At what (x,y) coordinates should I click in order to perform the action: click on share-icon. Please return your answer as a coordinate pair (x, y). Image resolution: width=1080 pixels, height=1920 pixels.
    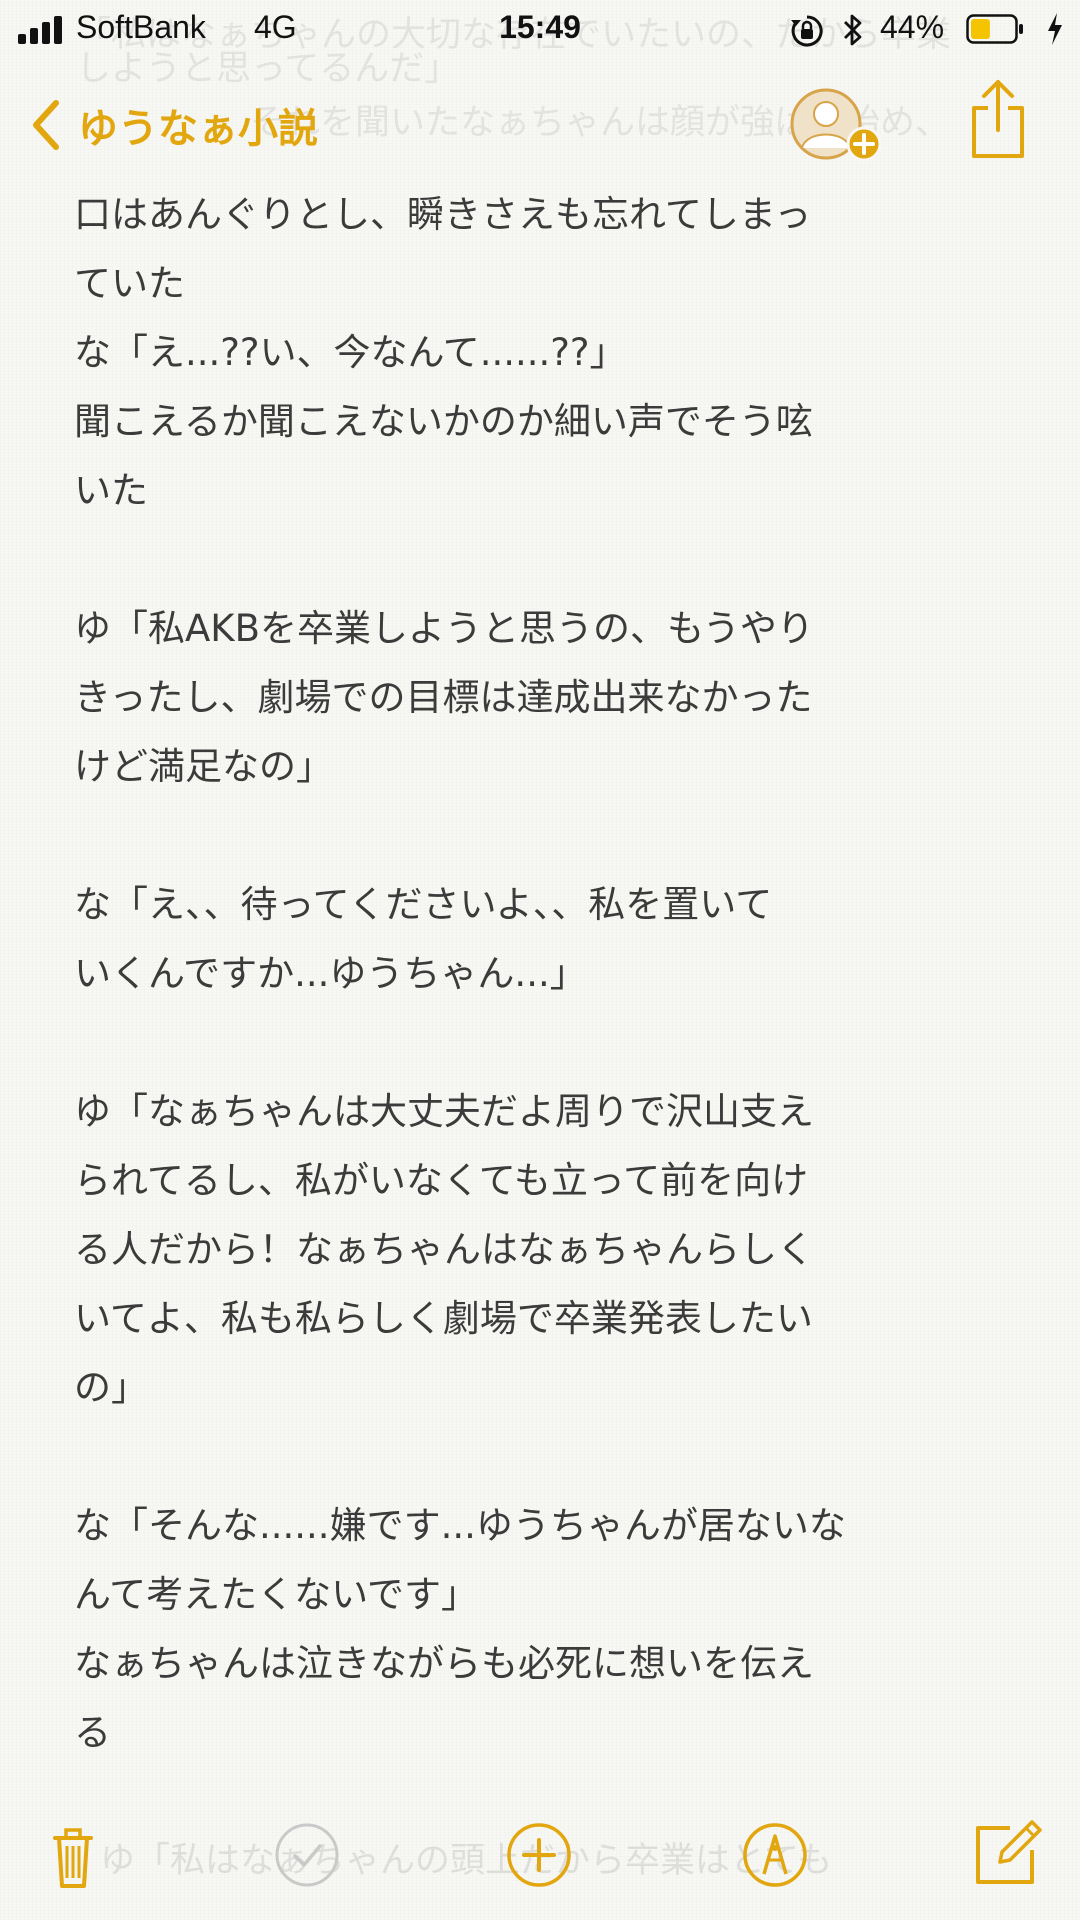
    Looking at the image, I should click on (998, 119).